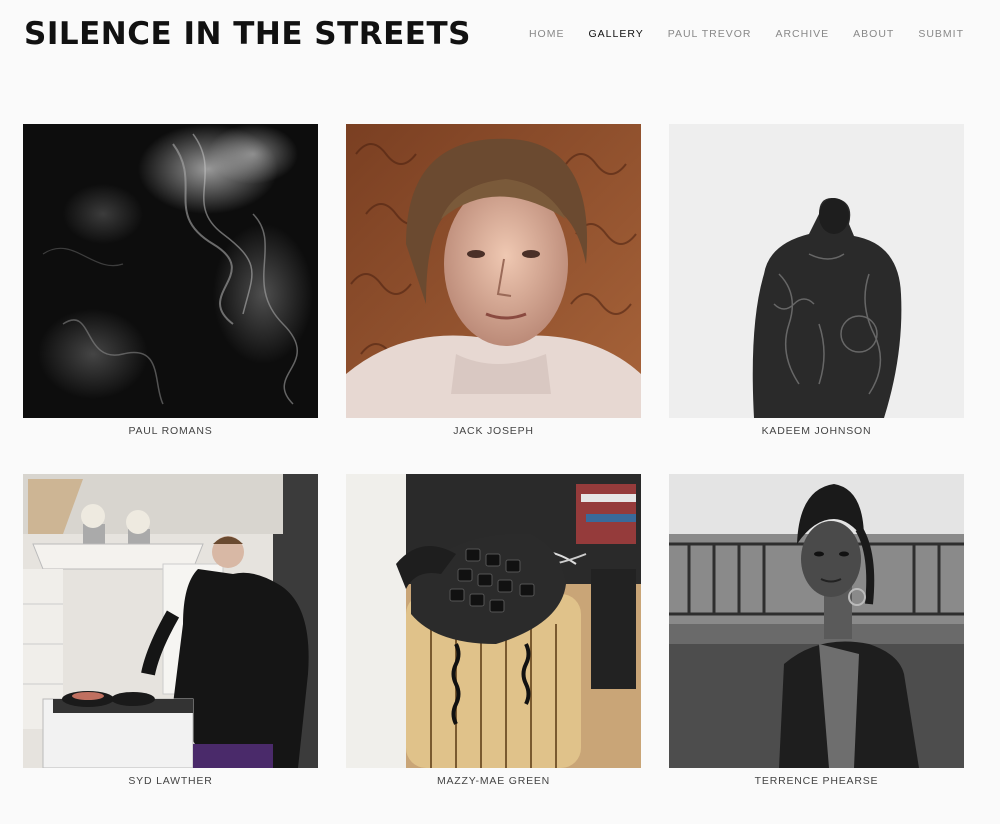 Image resolution: width=1000 pixels, height=824 pixels. I want to click on gallery-item: JACK JOSEPH, so click(493, 299).